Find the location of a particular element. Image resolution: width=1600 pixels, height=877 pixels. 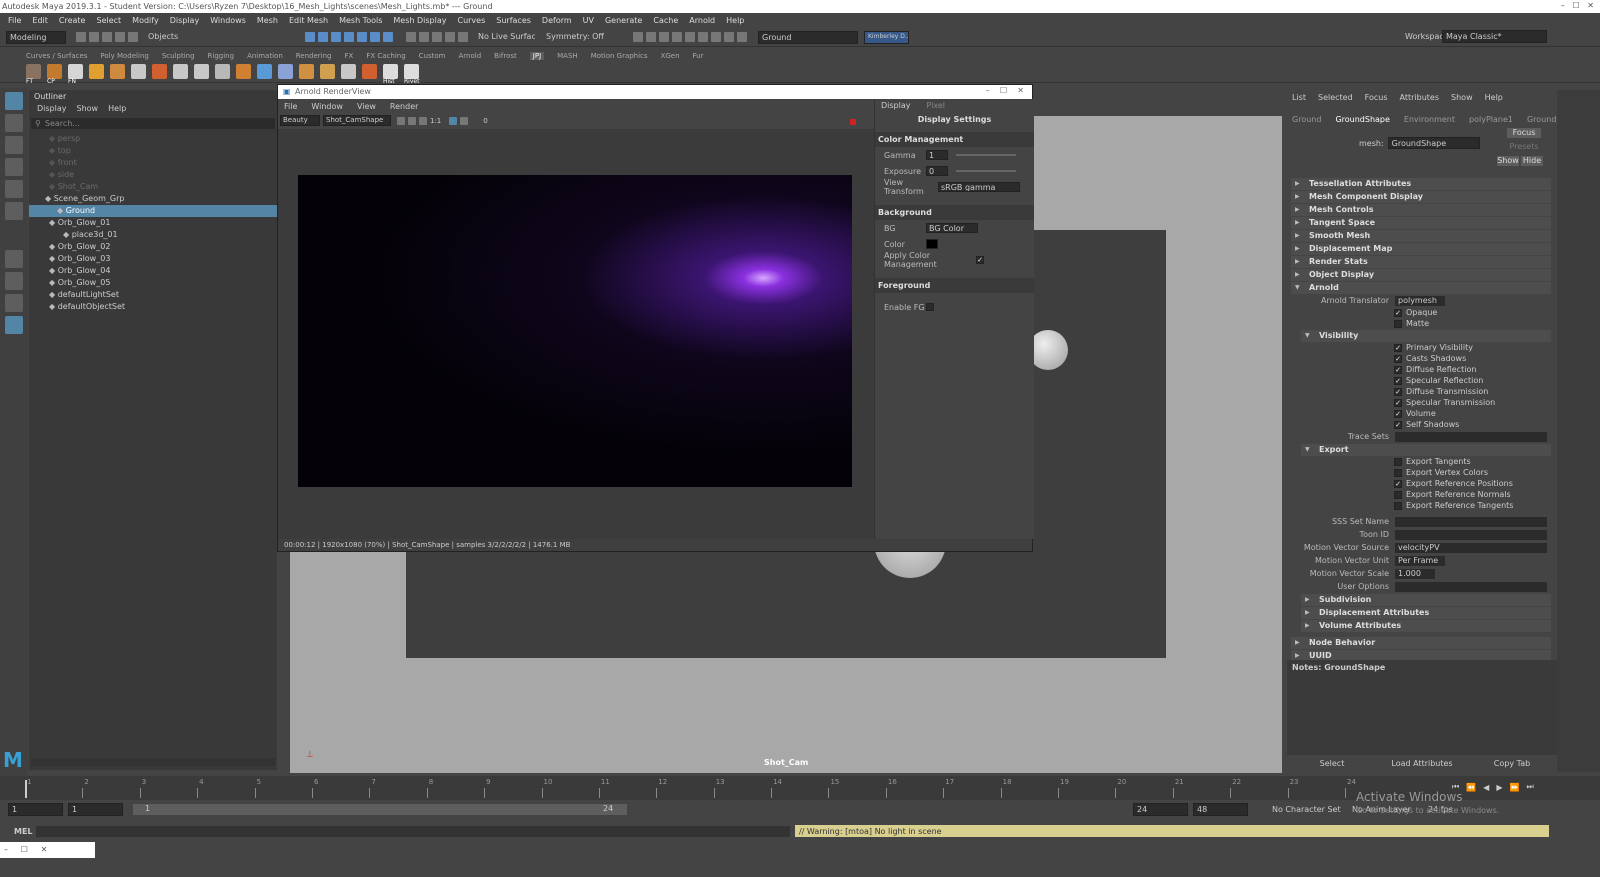

shelf-tab-sculpting: Sculpting is located at coordinates (178, 56).